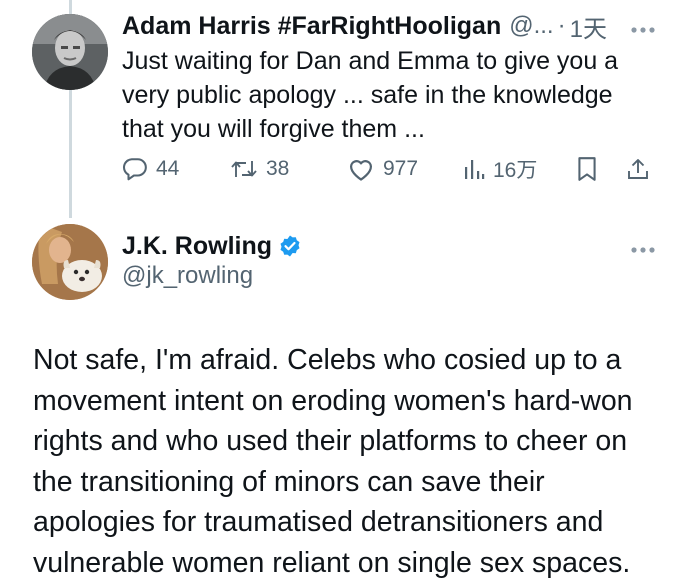  I want to click on tweet-timestamp: 1天, so click(588, 26).